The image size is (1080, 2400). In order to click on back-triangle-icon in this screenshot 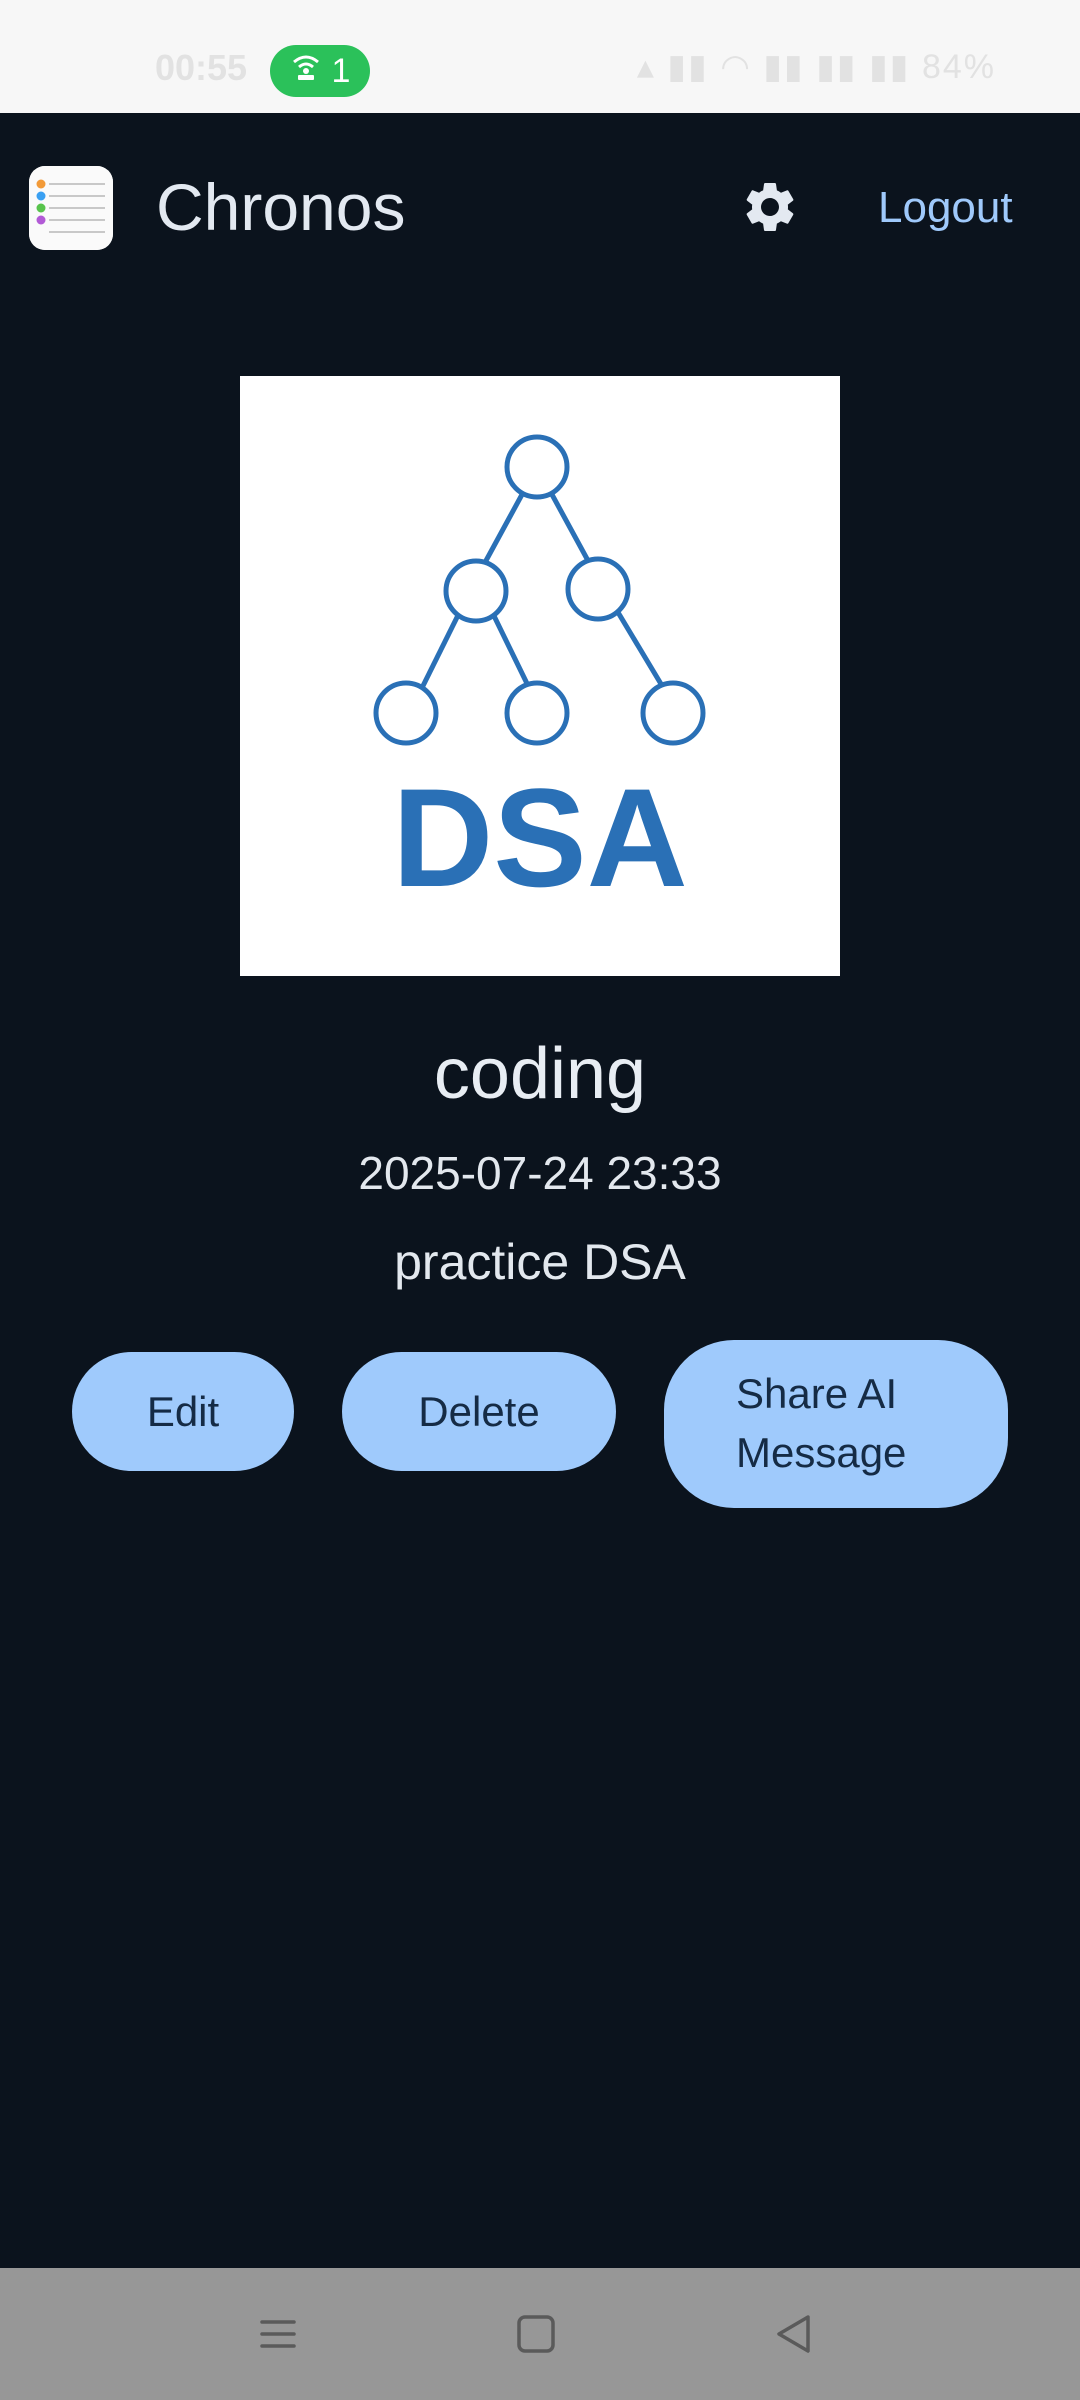, I will do `click(794, 2334)`.